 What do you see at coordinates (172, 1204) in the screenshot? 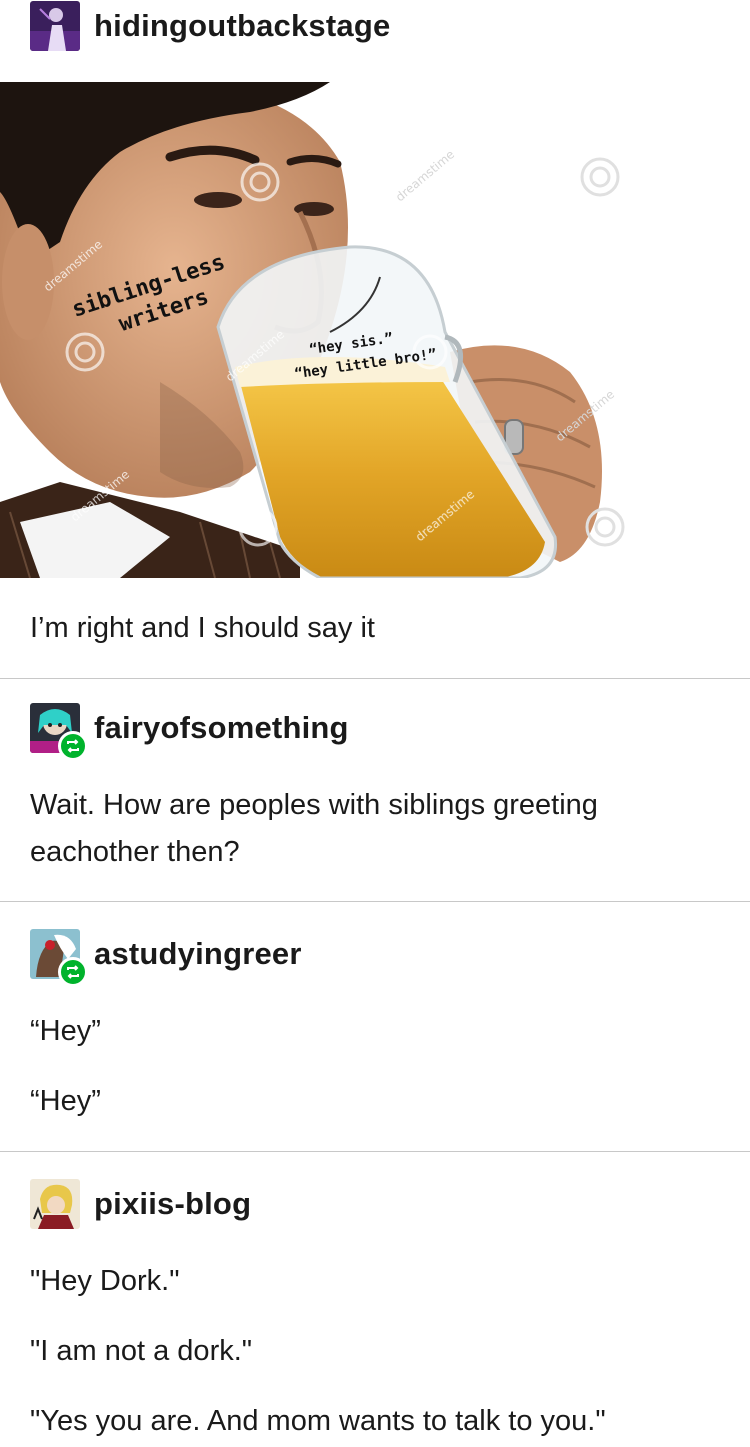
I see `username: pixiis-blog` at bounding box center [172, 1204].